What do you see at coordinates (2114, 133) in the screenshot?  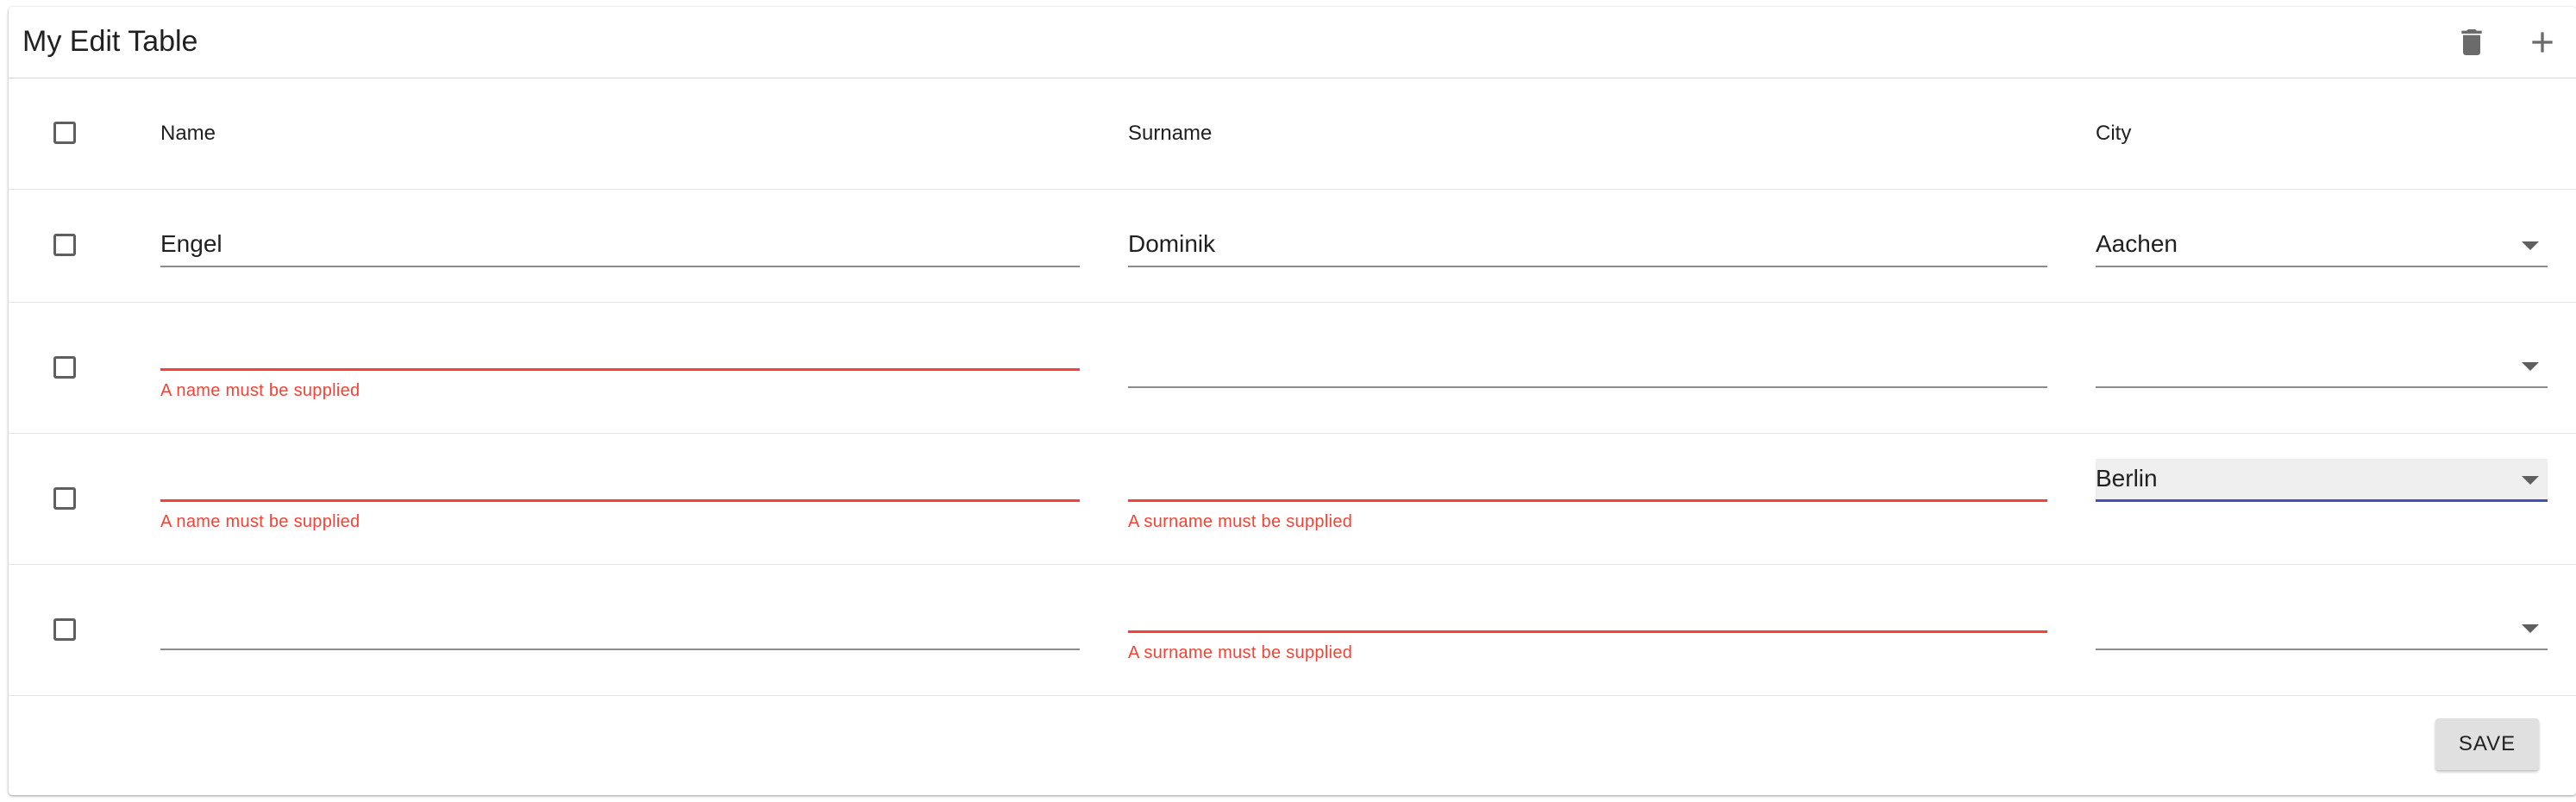 I see `column-header-city: City` at bounding box center [2114, 133].